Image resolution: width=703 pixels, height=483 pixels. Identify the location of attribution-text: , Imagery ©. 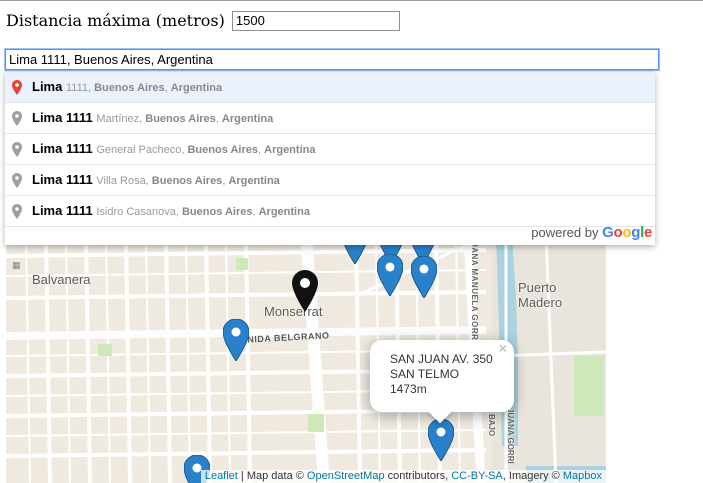
(532, 476).